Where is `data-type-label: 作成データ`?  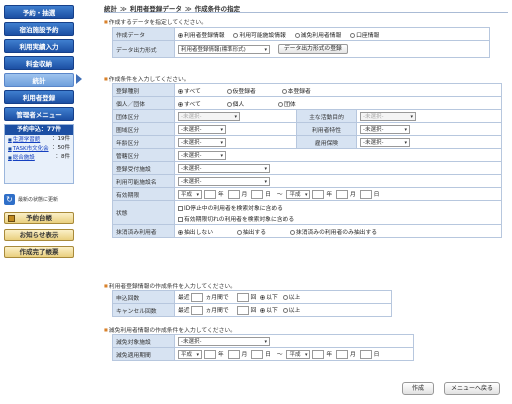
data-type-label: 作成データ is located at coordinates (143, 34).